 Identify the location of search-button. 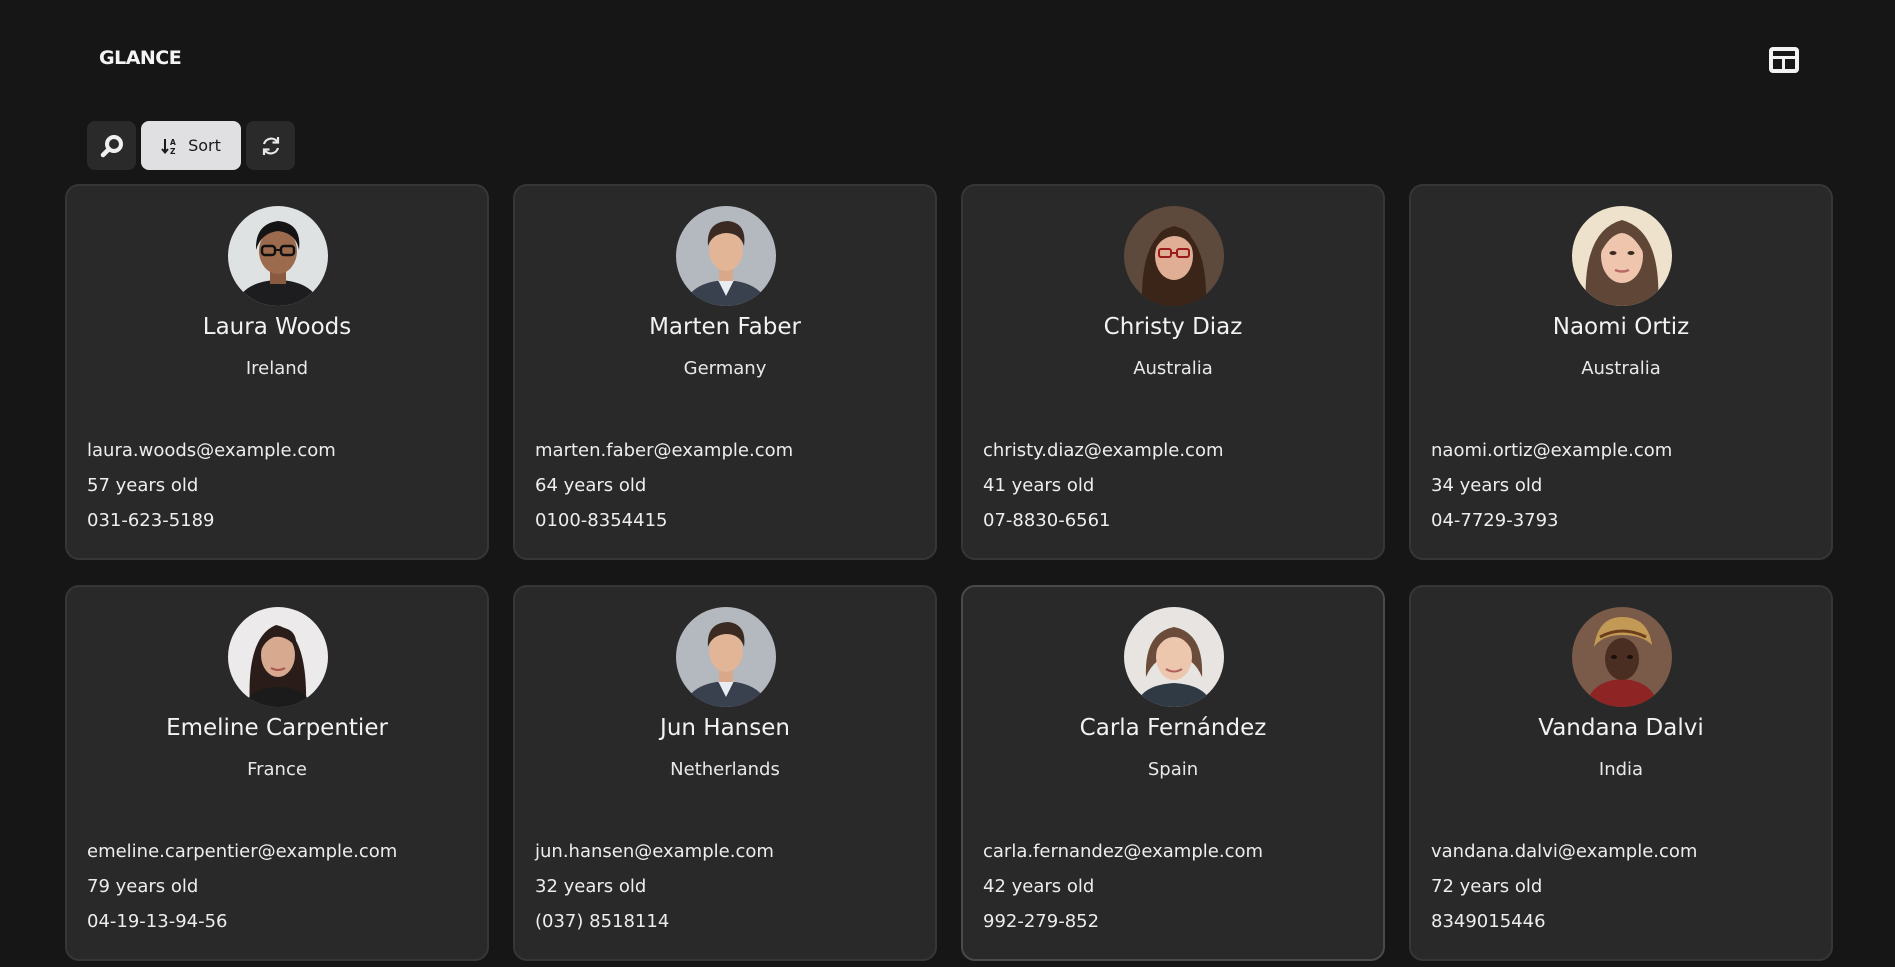
(111, 145).